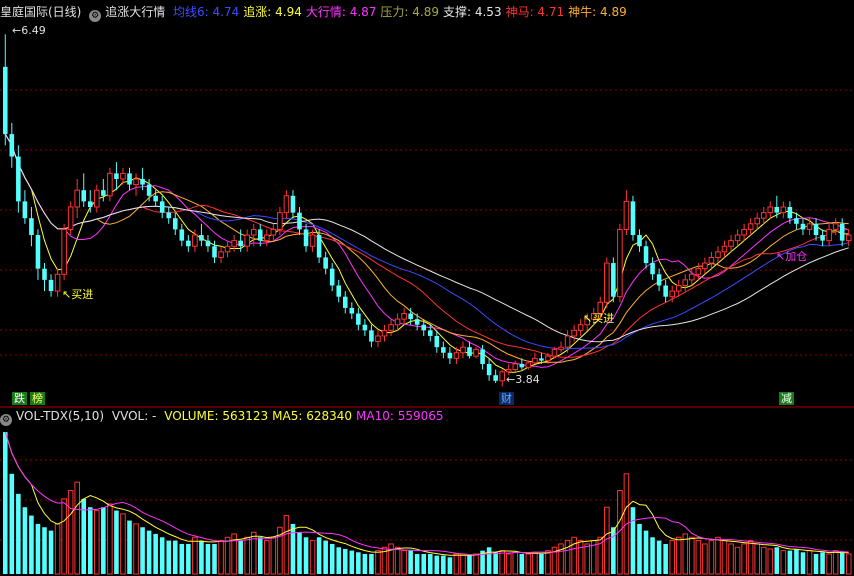 The width and height of the screenshot is (854, 576). What do you see at coordinates (60, 416) in the screenshot?
I see `volume-indicator-name: VOL-TDX(5,10)` at bounding box center [60, 416].